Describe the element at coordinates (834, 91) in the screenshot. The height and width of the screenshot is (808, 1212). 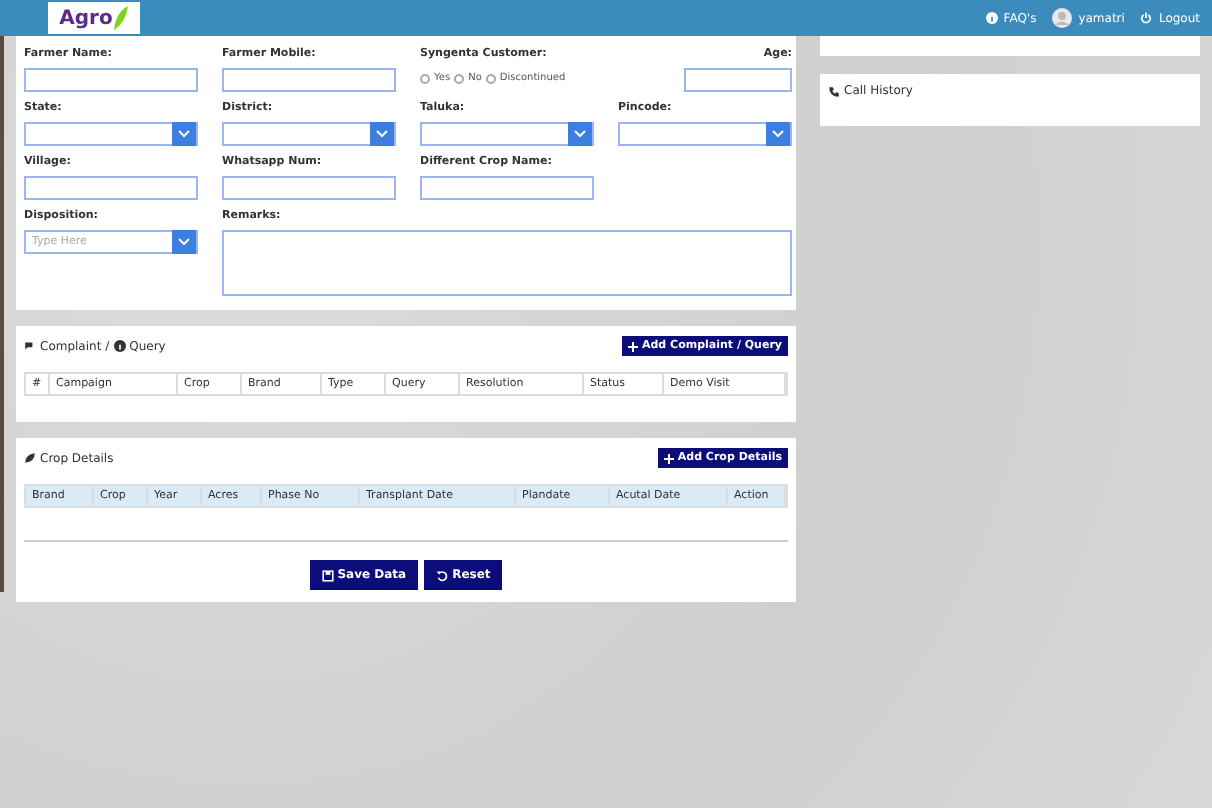
I see `phone-icon` at that location.